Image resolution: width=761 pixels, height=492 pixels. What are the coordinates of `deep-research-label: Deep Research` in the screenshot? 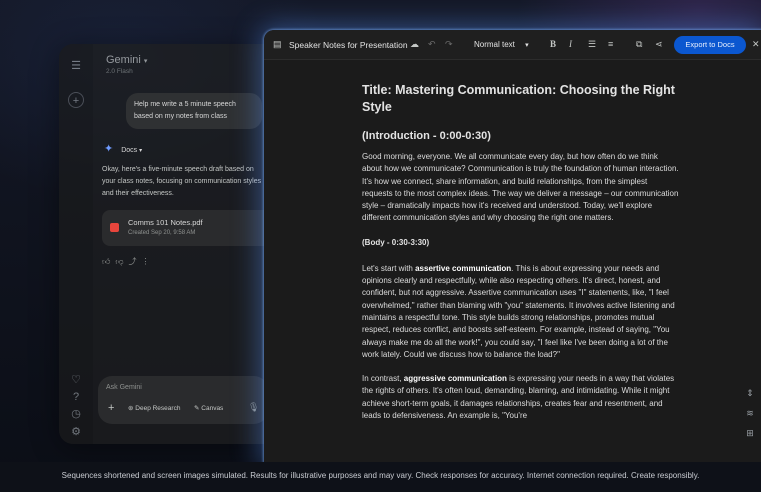 It's located at (158, 408).